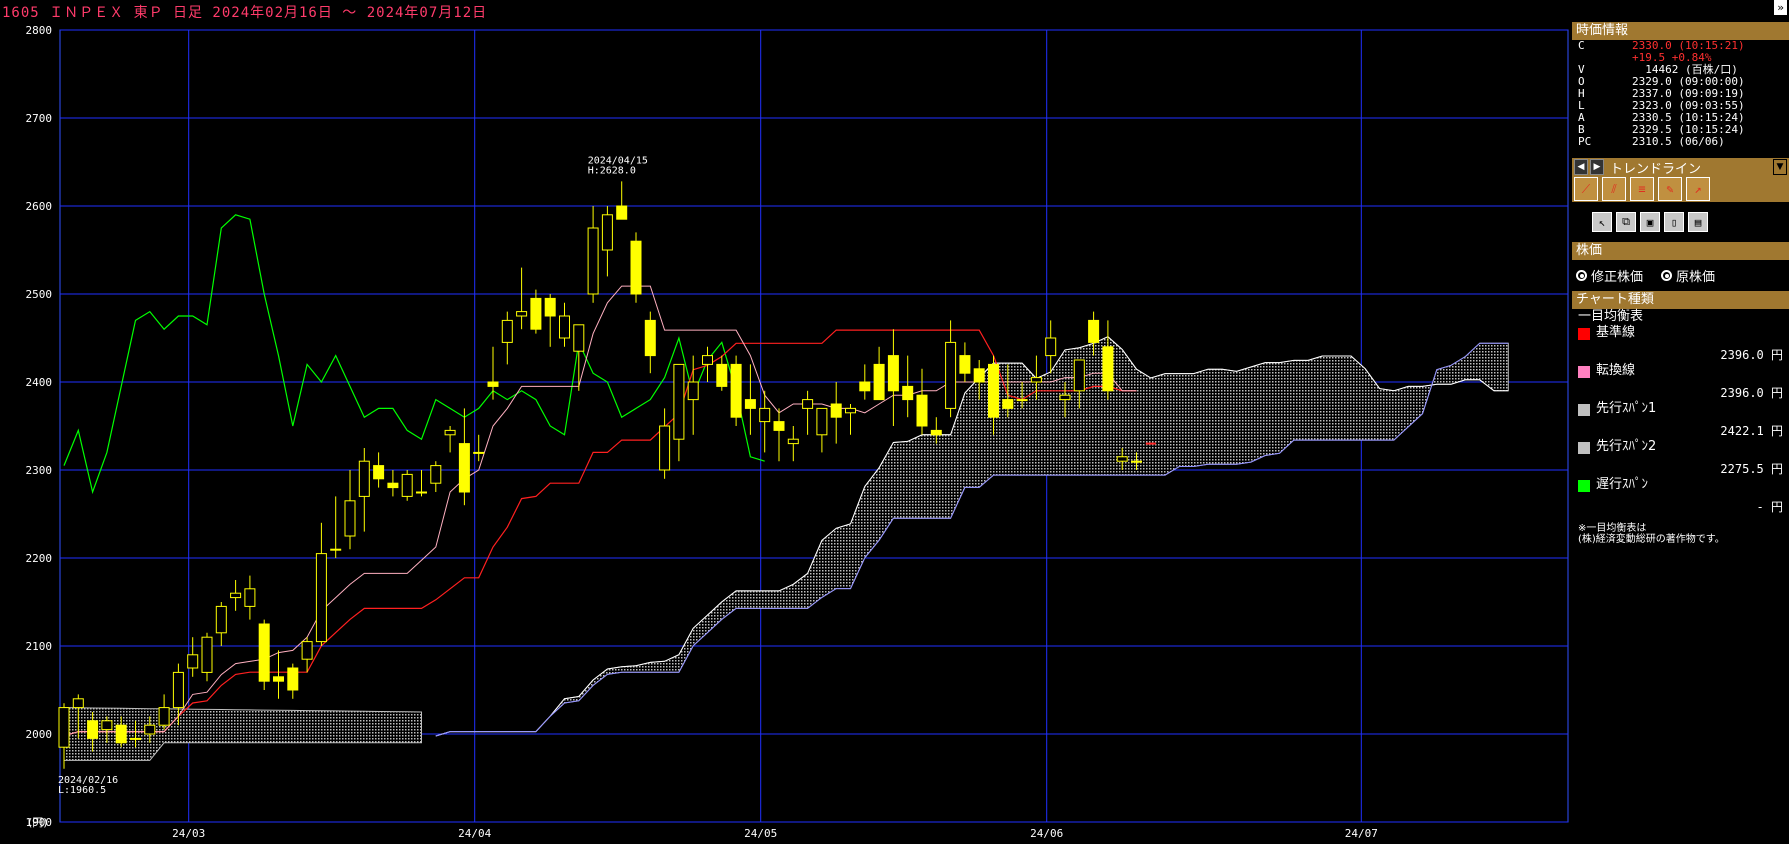  What do you see at coordinates (39, 382) in the screenshot?
I see `y-tick-label: 2400` at bounding box center [39, 382].